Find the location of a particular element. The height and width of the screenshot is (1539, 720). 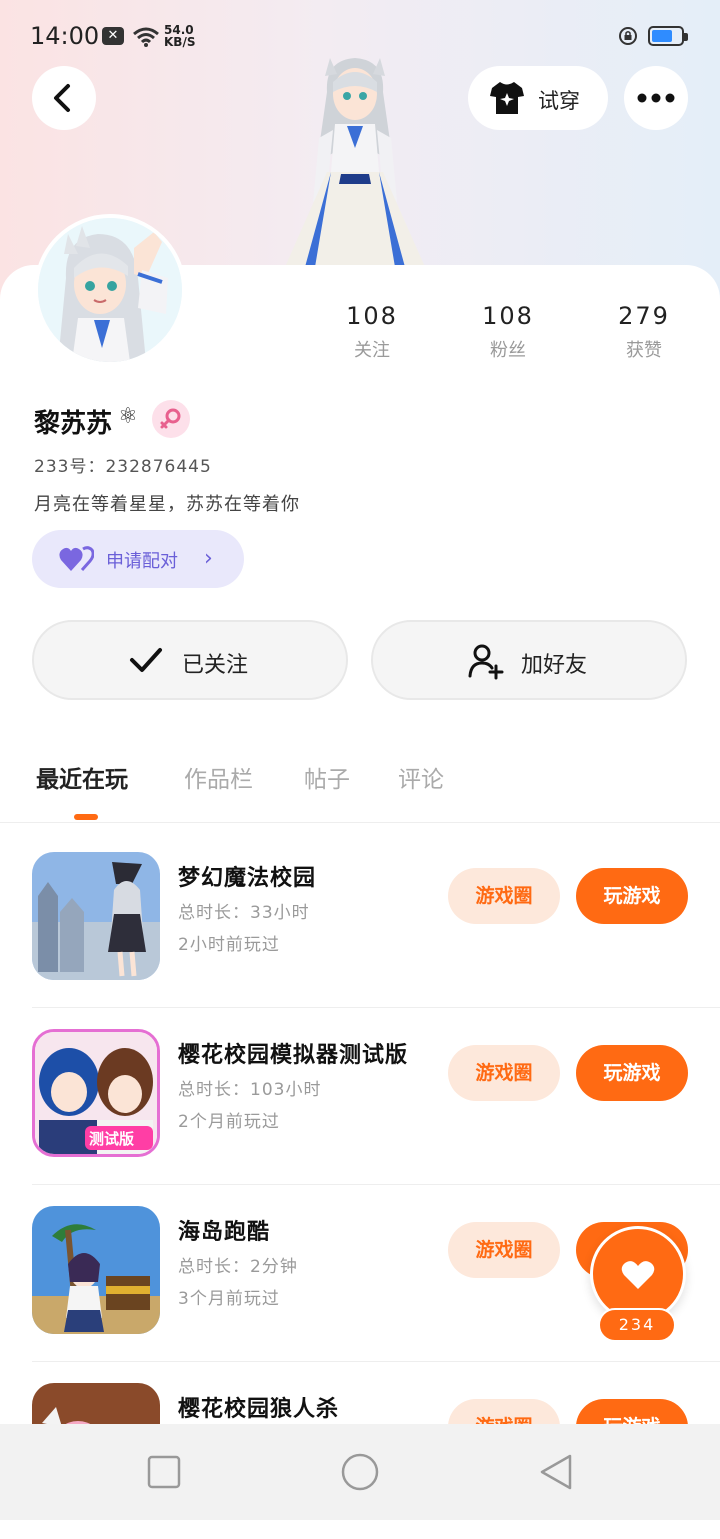

stat-likes-label: 获赞 is located at coordinates (644, 350).